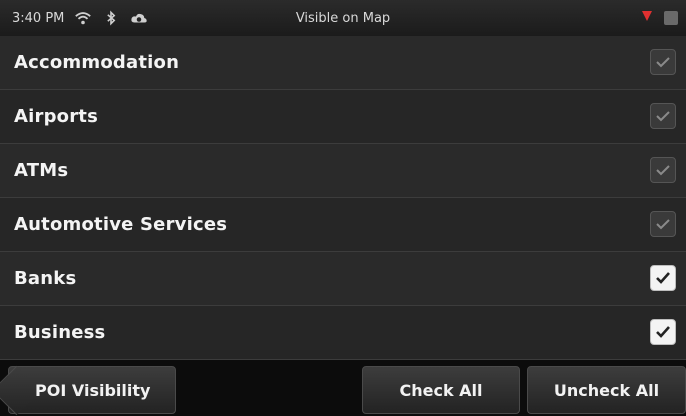 Image resolution: width=686 pixels, height=416 pixels. What do you see at coordinates (83, 18) in the screenshot?
I see `wifi-icon` at bounding box center [83, 18].